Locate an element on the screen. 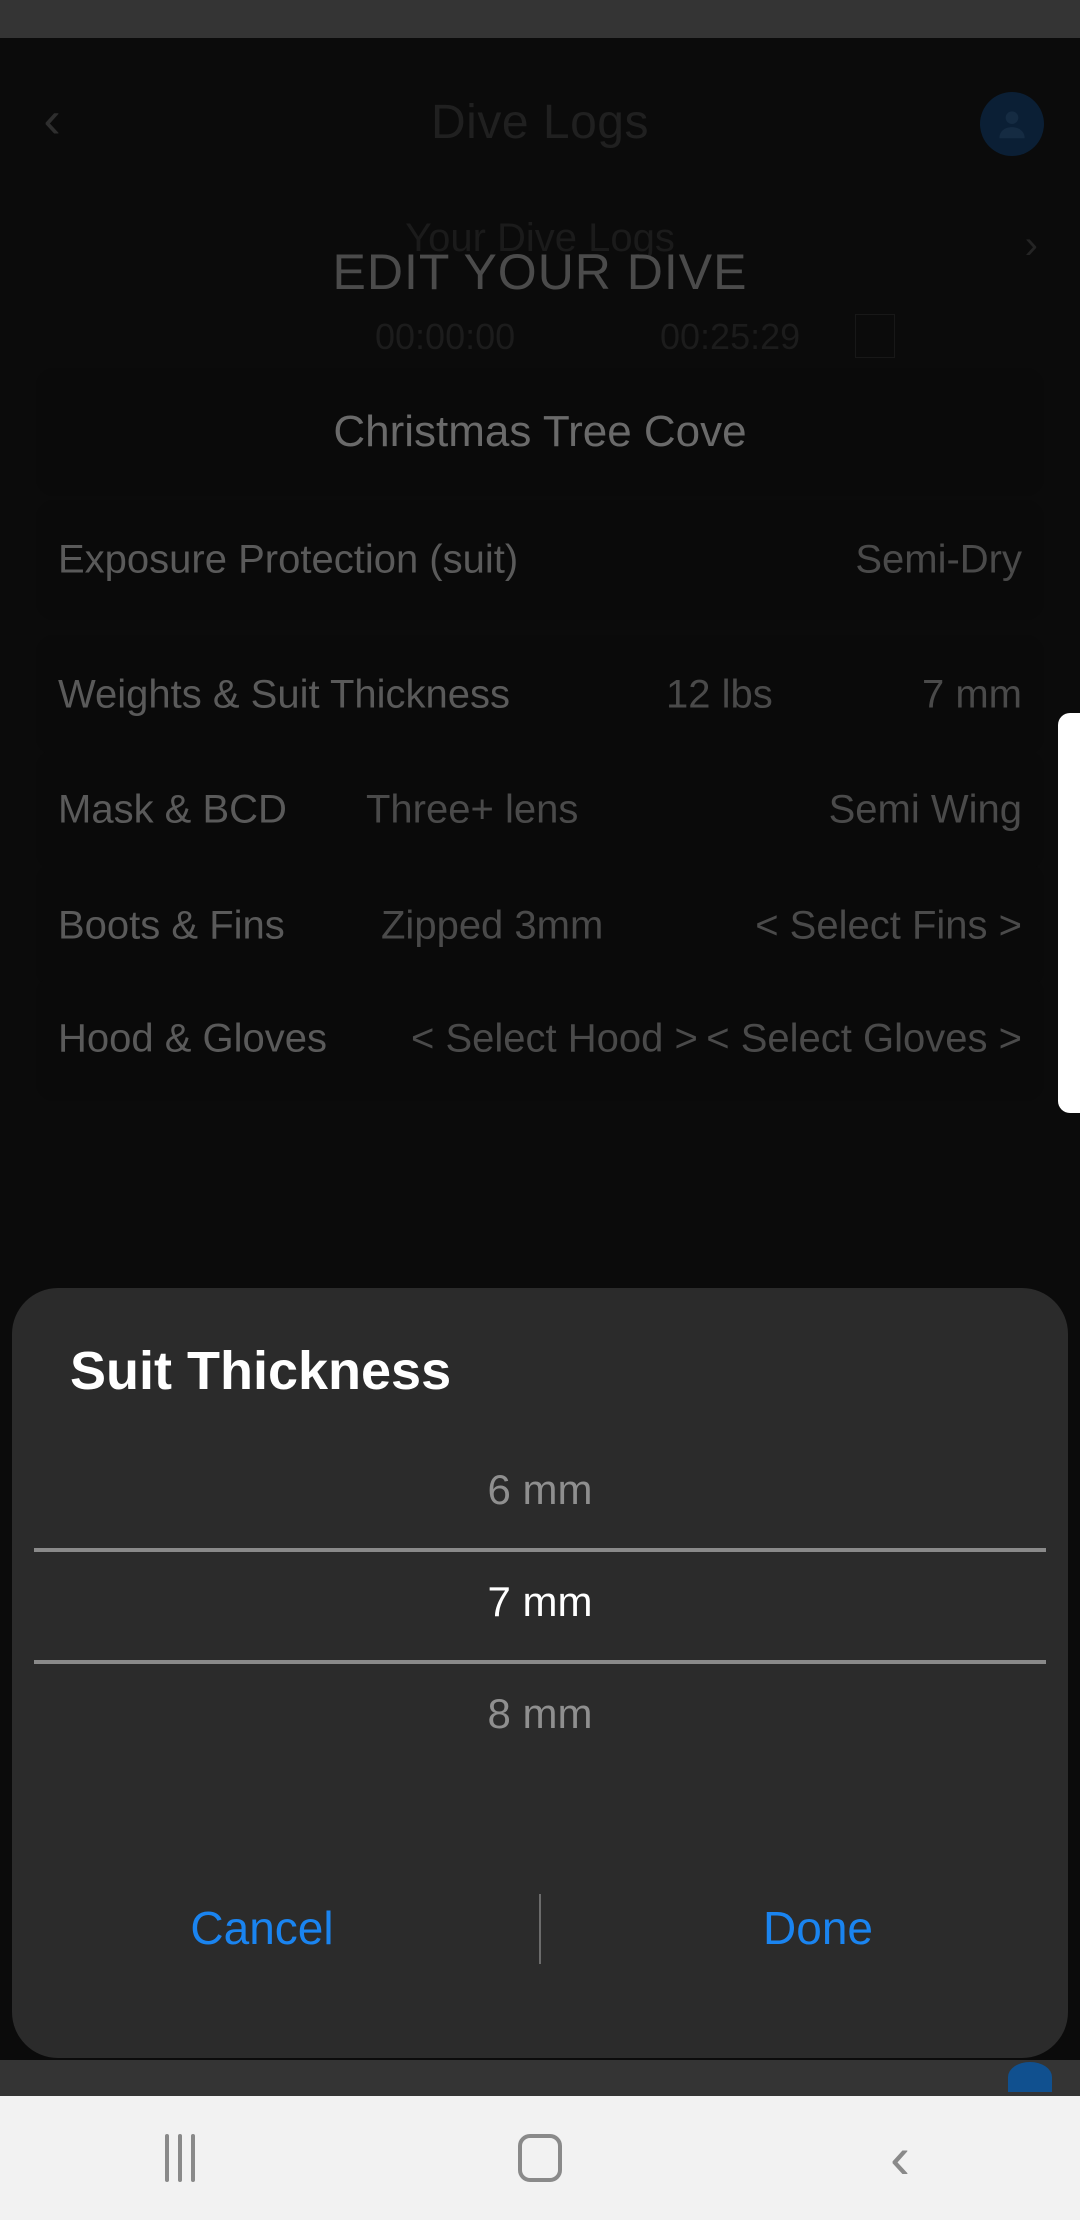  row-value-right: Semi-Dry is located at coordinates (938, 560).